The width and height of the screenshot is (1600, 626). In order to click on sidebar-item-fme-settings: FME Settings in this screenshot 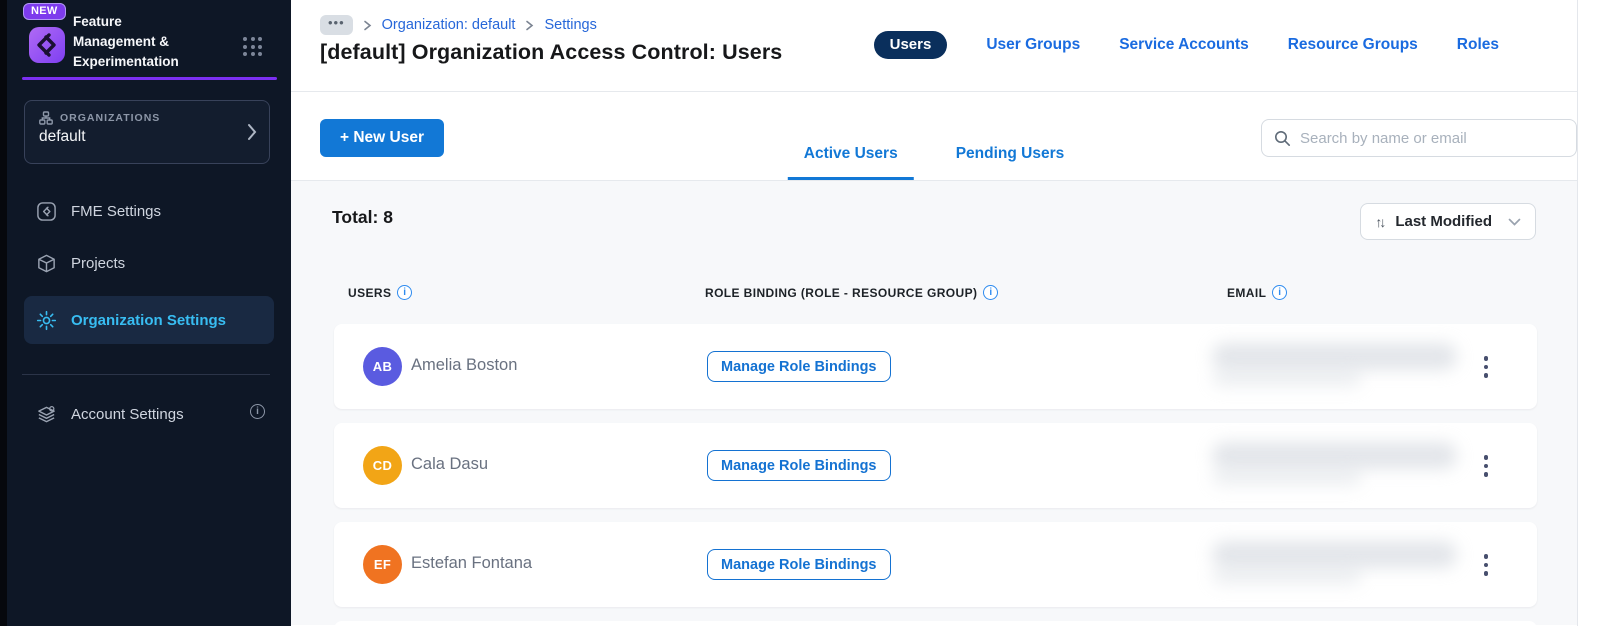, I will do `click(149, 211)`.